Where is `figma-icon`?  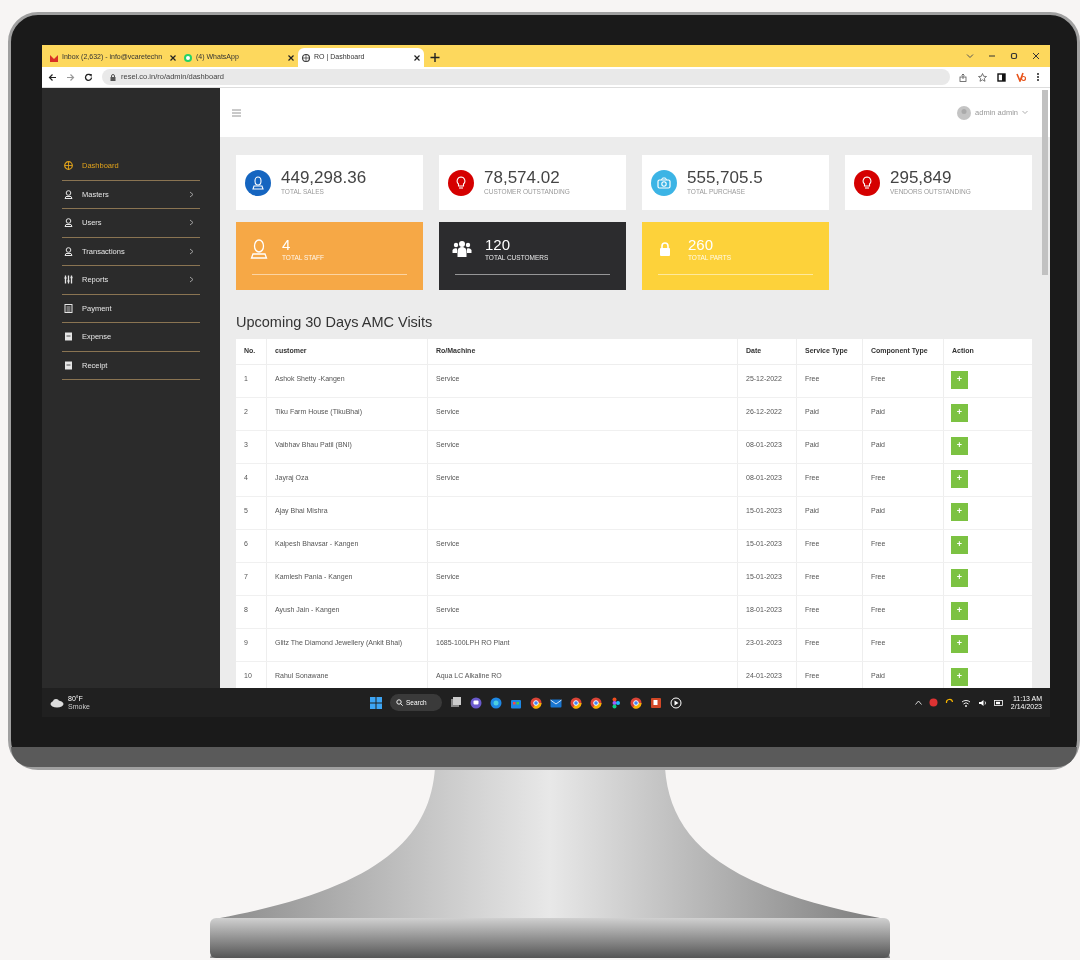
figma-icon is located at coordinates (616, 702).